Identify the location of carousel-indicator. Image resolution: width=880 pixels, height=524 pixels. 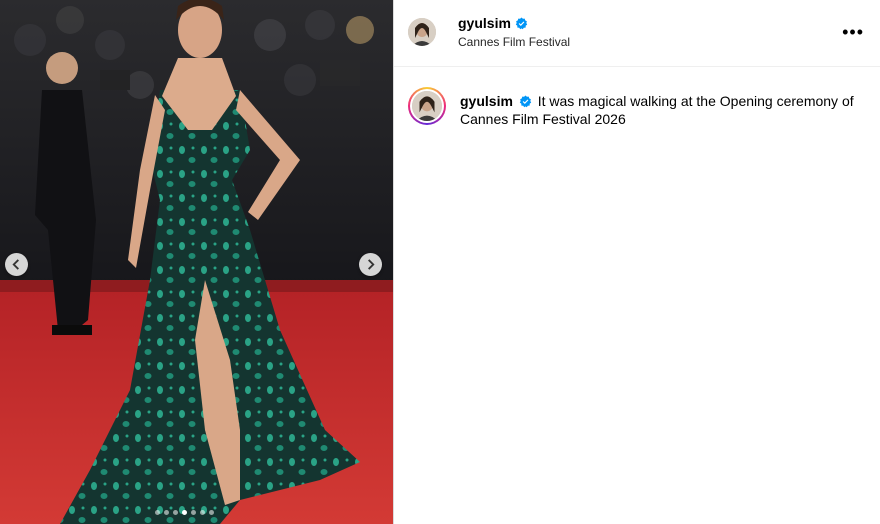
(184, 512).